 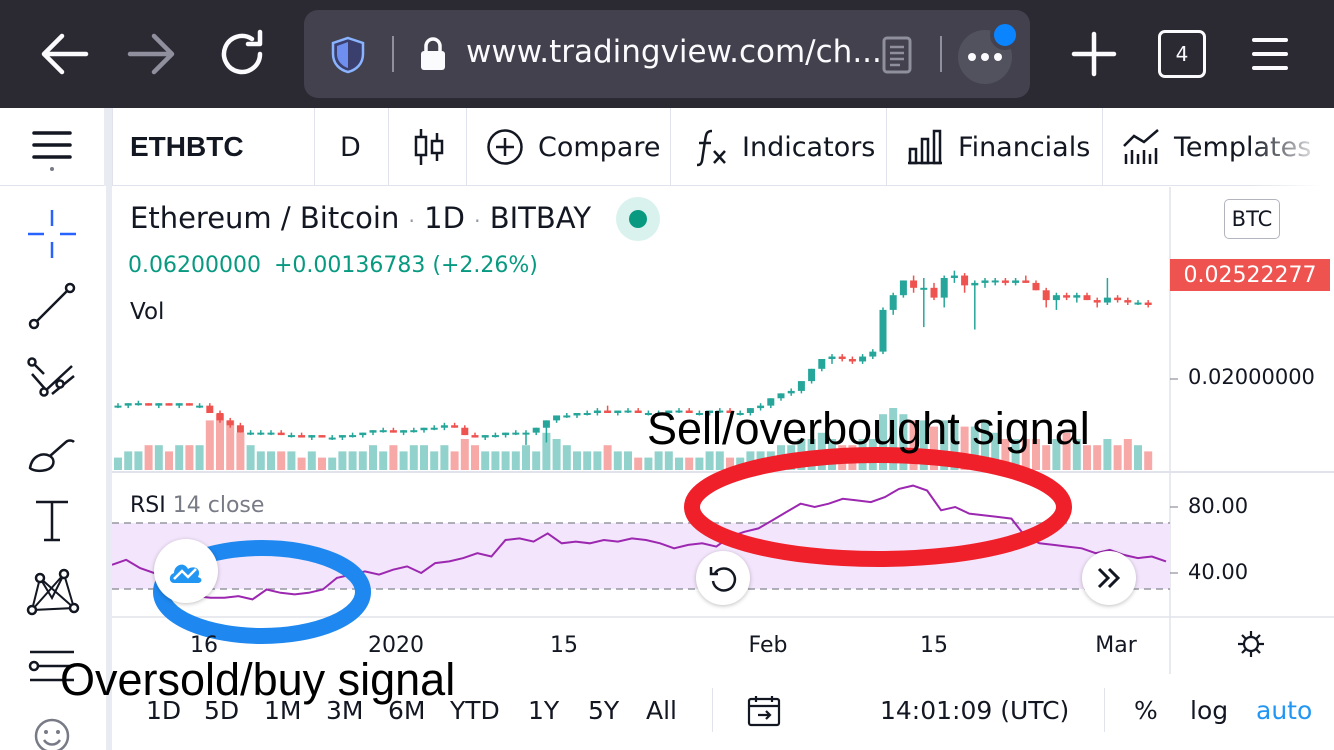 I want to click on range-button-5y: 5Y, so click(x=603, y=710).